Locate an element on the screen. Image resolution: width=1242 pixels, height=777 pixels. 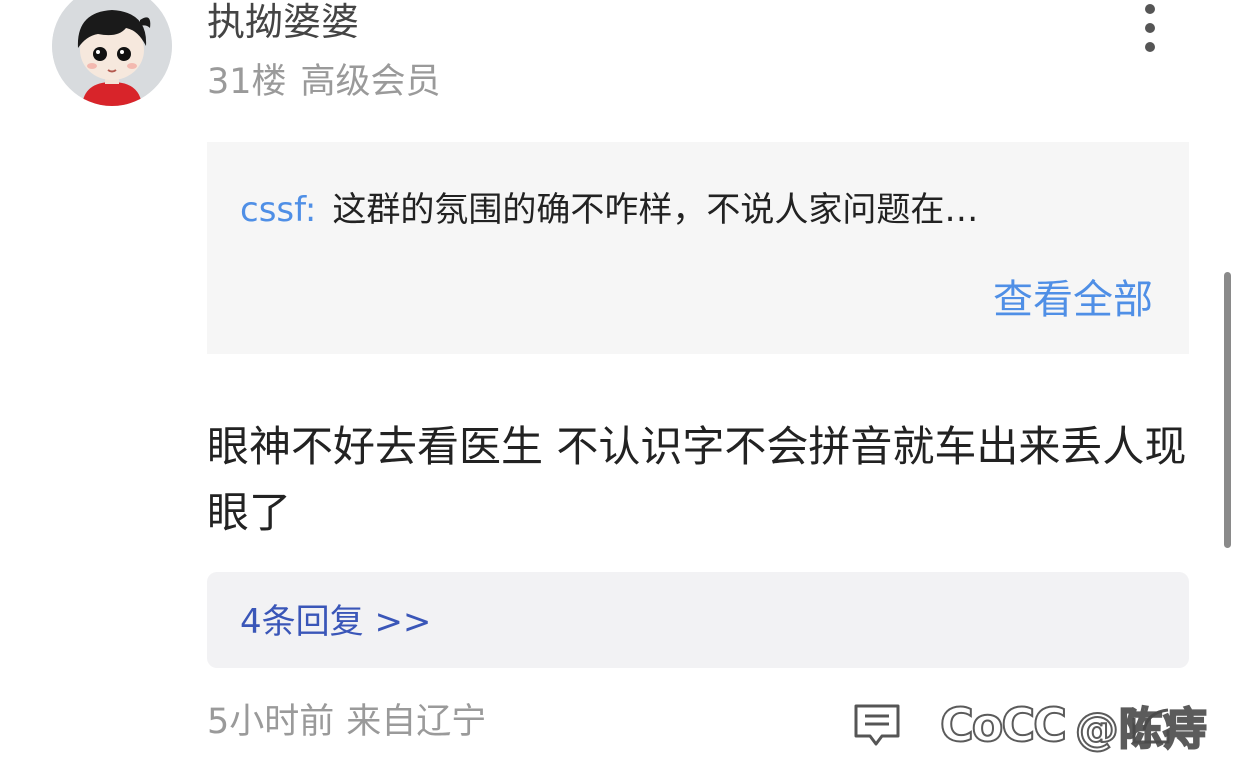
avatar is located at coordinates (112, 53).